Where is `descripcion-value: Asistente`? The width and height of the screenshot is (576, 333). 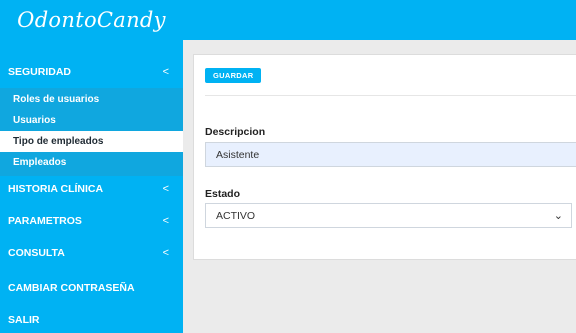 descripcion-value: Asistente is located at coordinates (238, 154).